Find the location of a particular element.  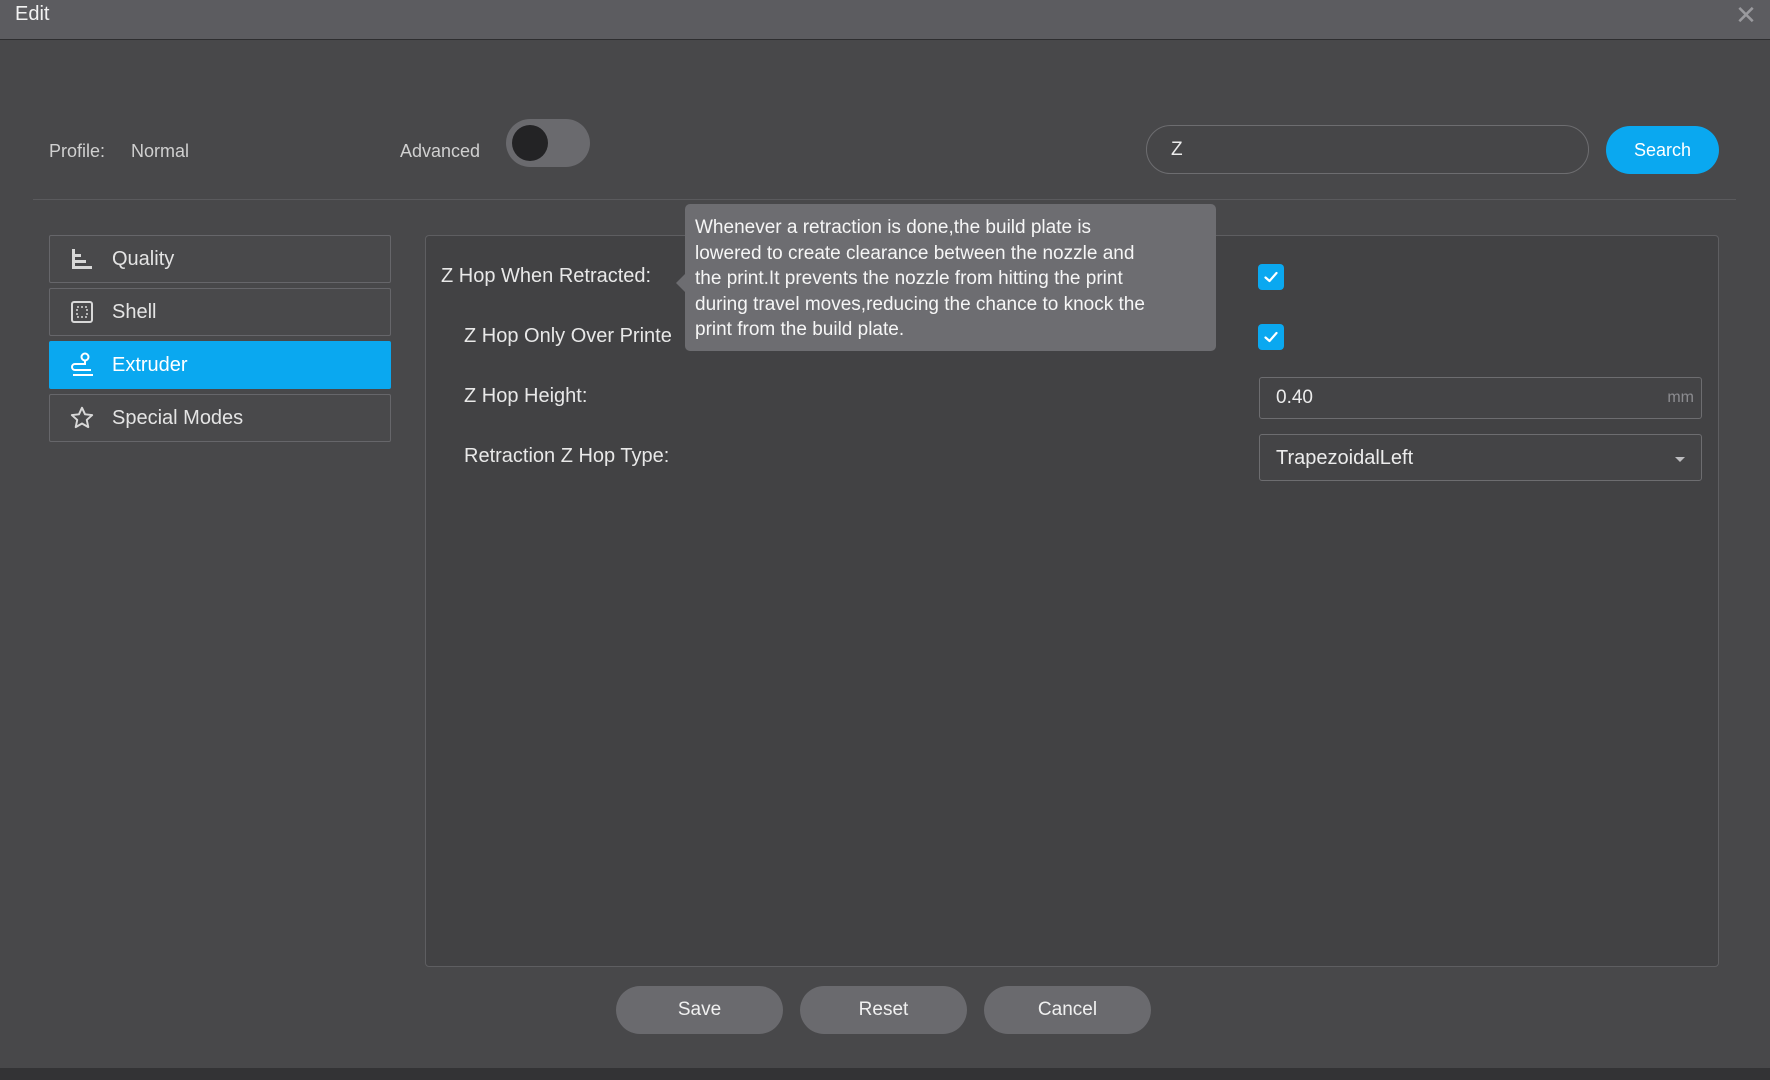

tooltip-line: print from the build plate. is located at coordinates (800, 330).